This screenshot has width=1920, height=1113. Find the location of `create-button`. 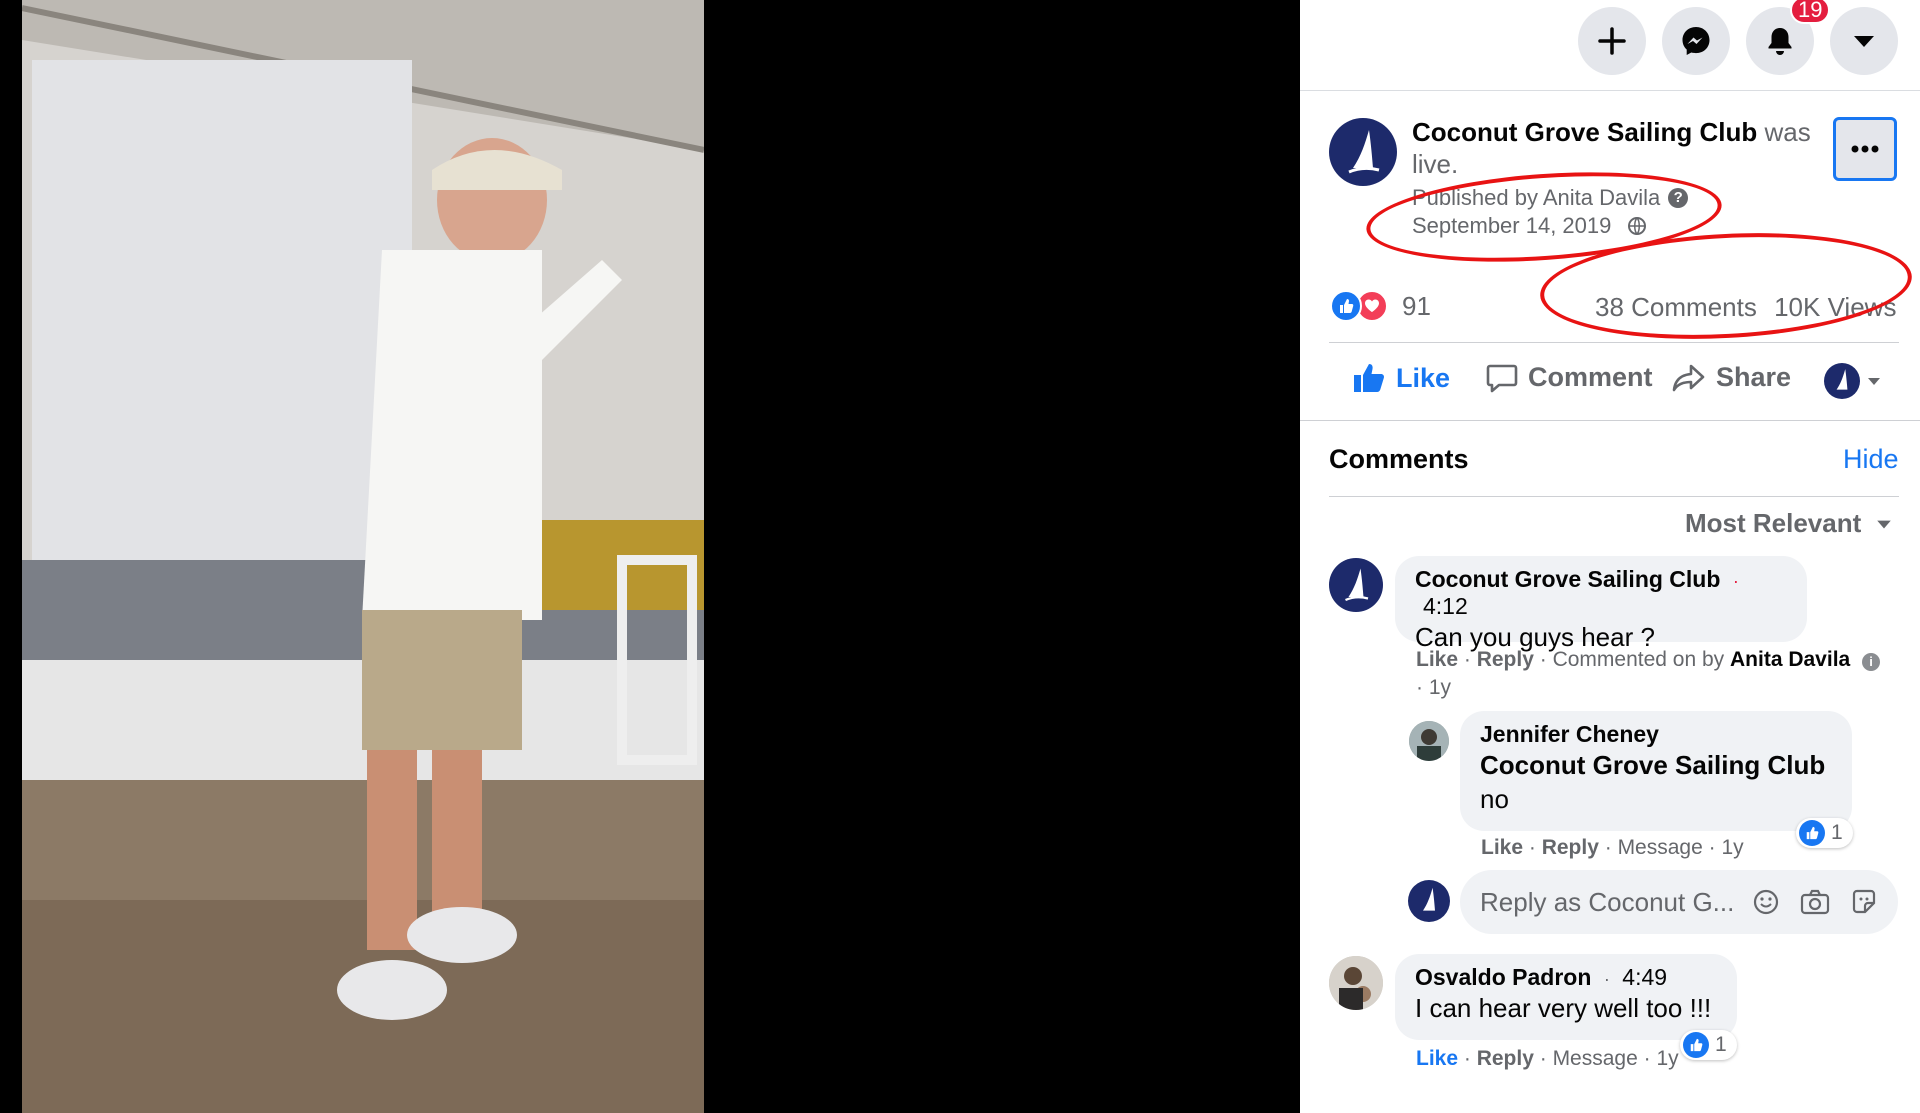

create-button is located at coordinates (1612, 41).